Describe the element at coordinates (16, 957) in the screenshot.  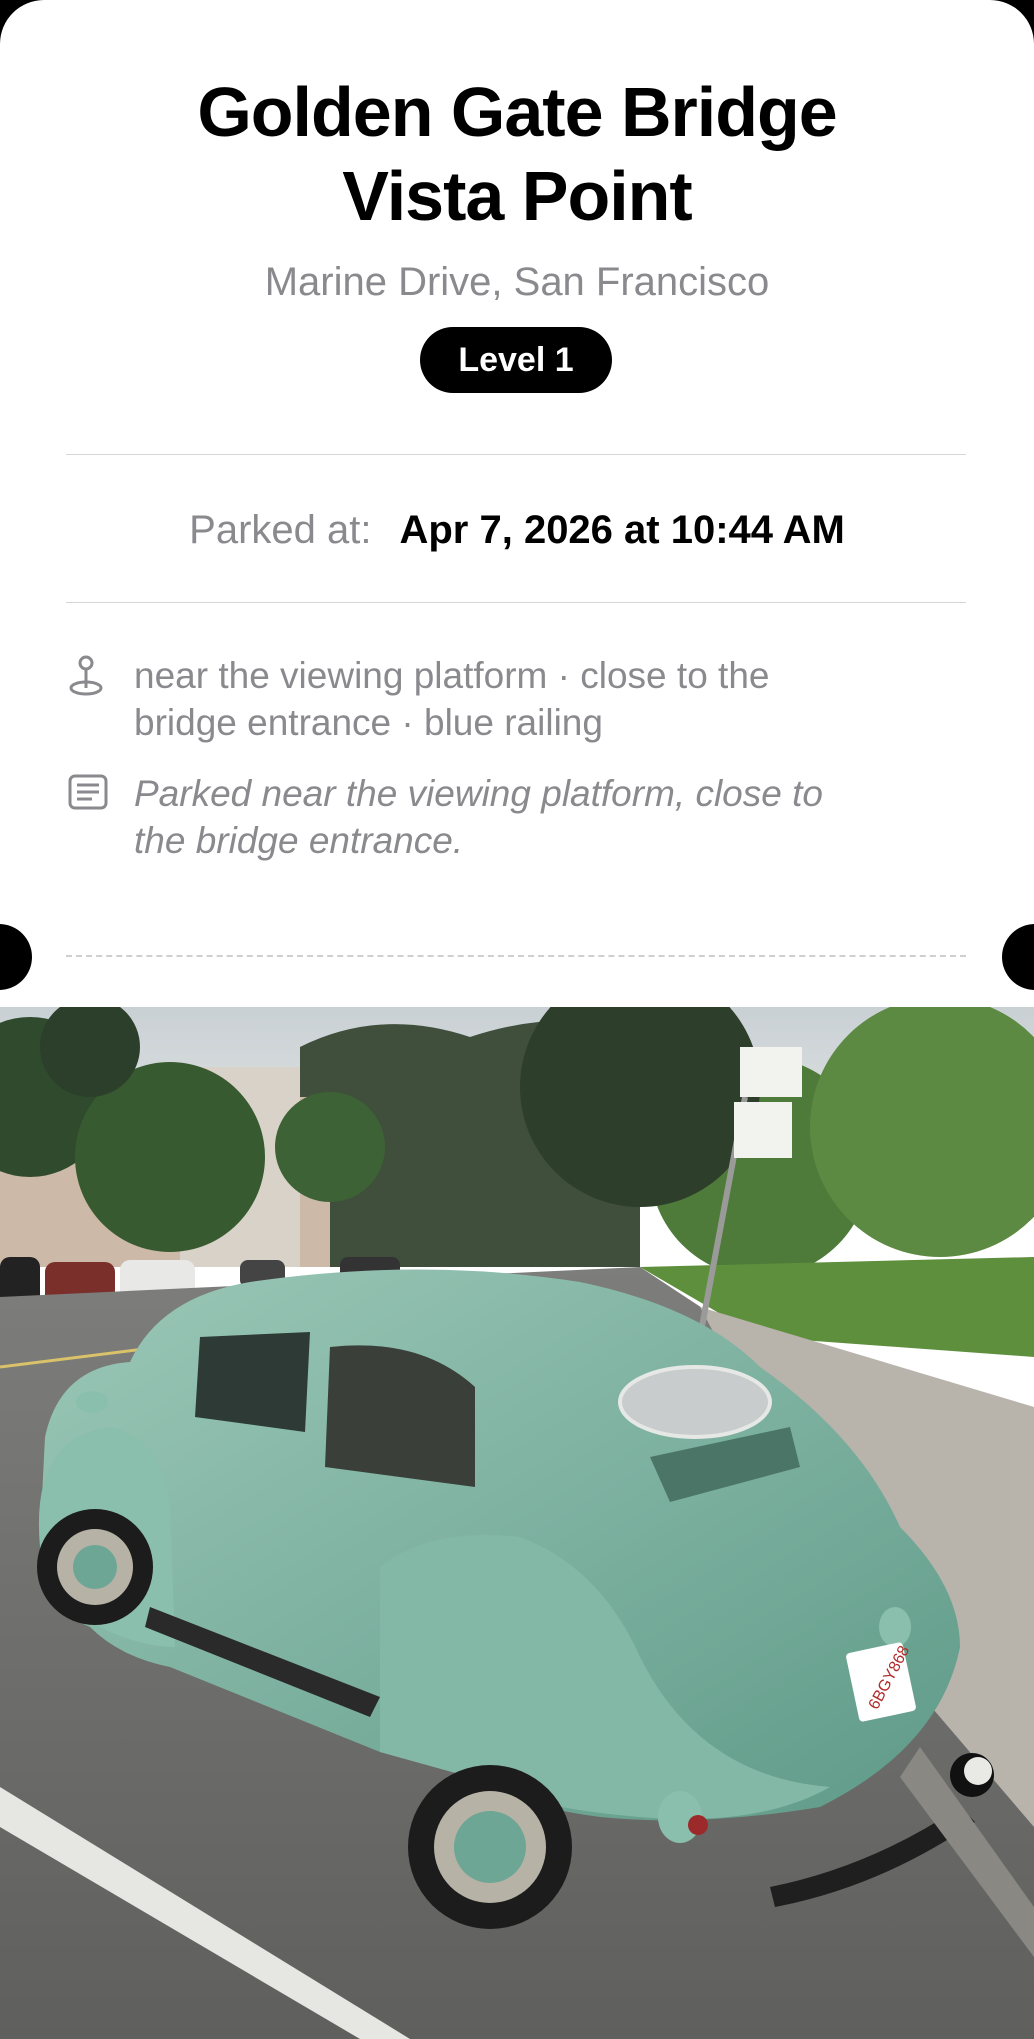
I see `ticket-notch-left` at that location.